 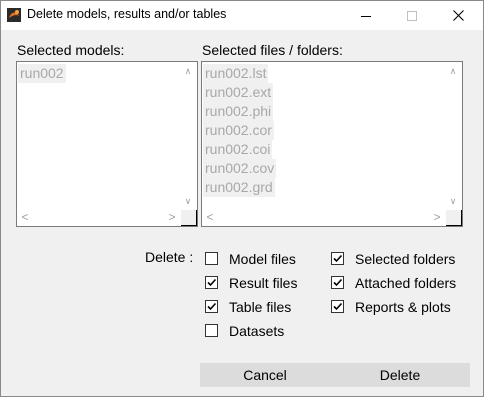 What do you see at coordinates (238, 111) in the screenshot?
I see `file-item: run002.phi` at bounding box center [238, 111].